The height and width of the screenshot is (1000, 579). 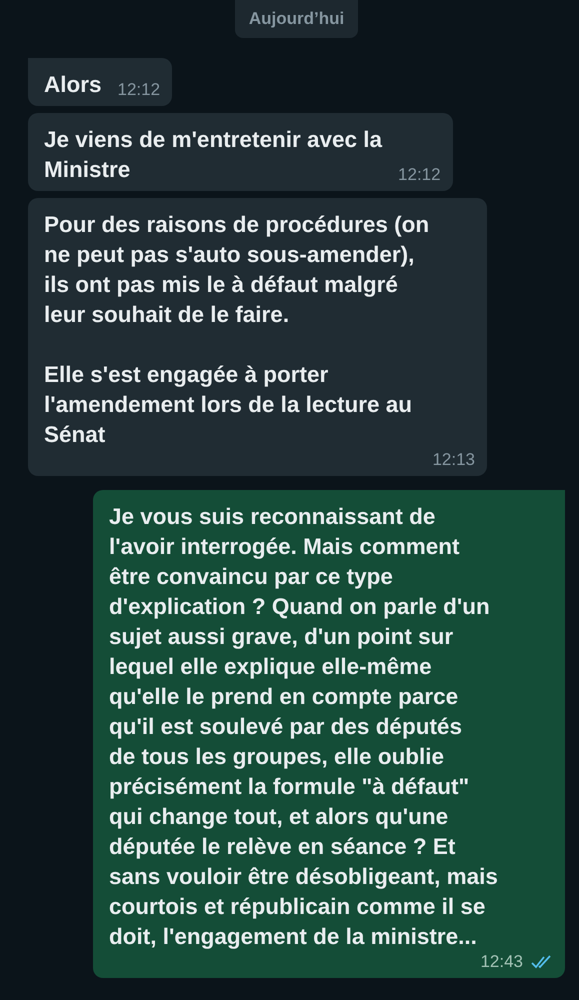 What do you see at coordinates (453, 460) in the screenshot?
I see `message-time: 12:13` at bounding box center [453, 460].